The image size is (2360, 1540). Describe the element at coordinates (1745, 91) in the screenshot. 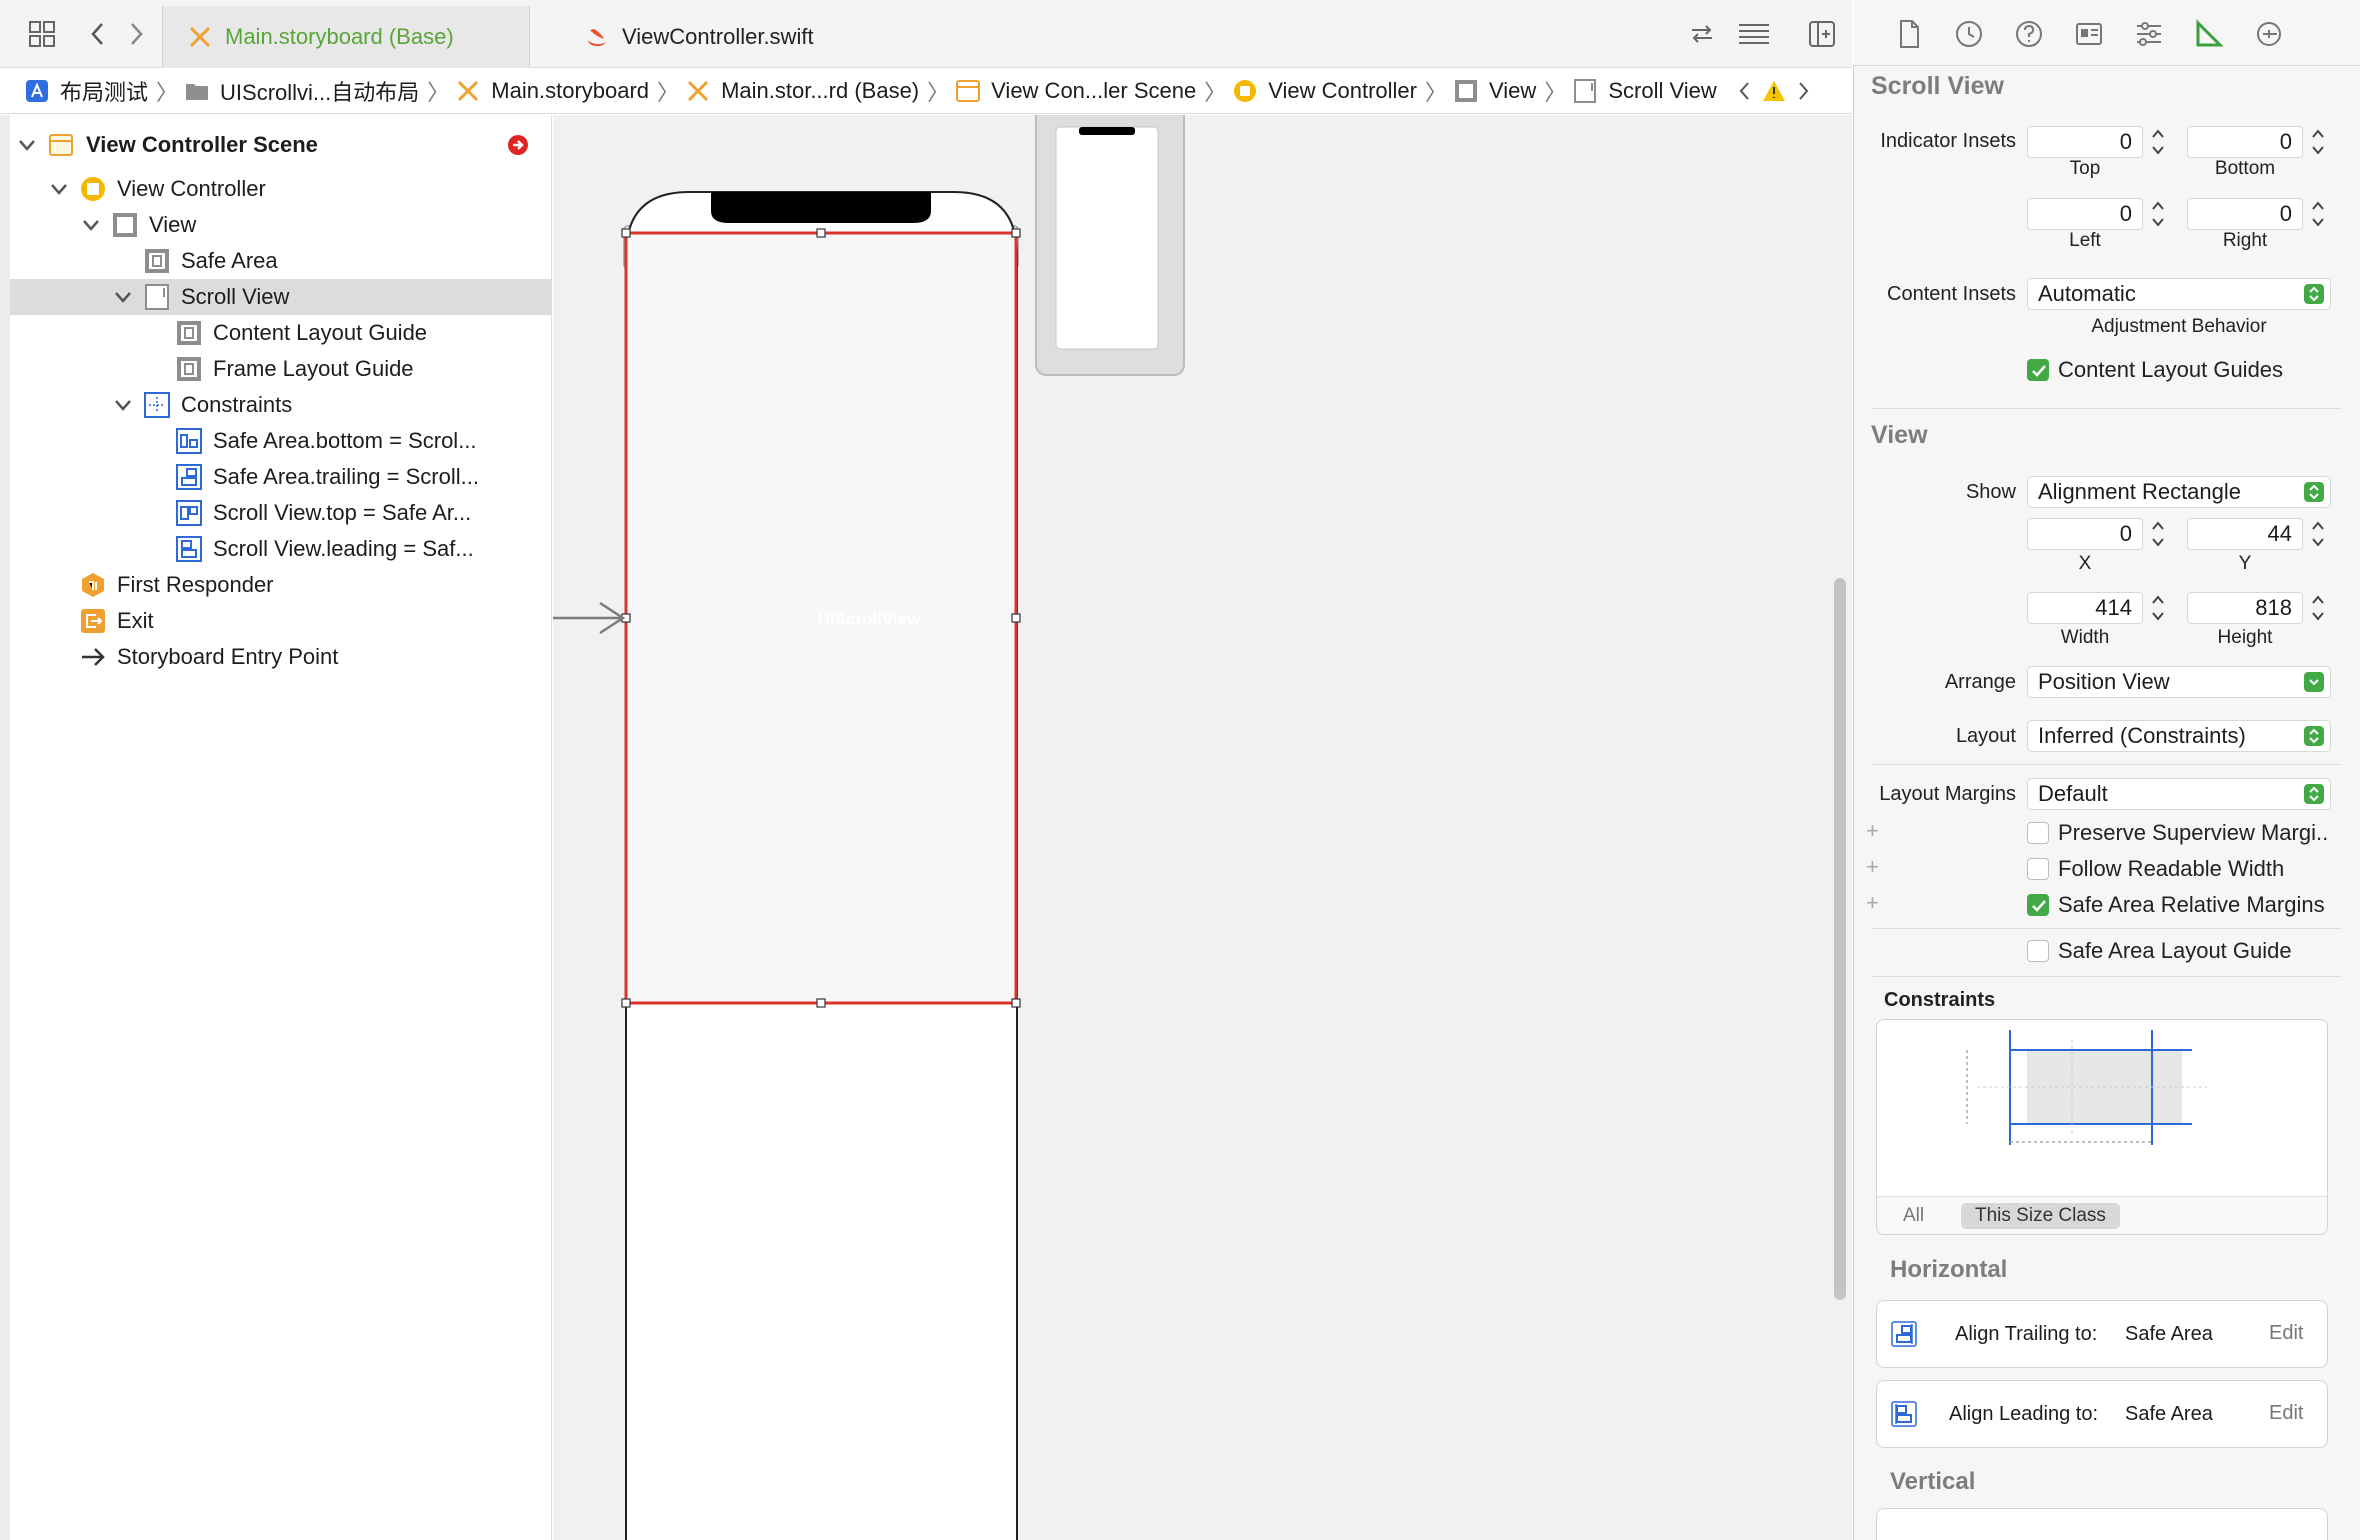

I see `chevron-left-icon` at that location.